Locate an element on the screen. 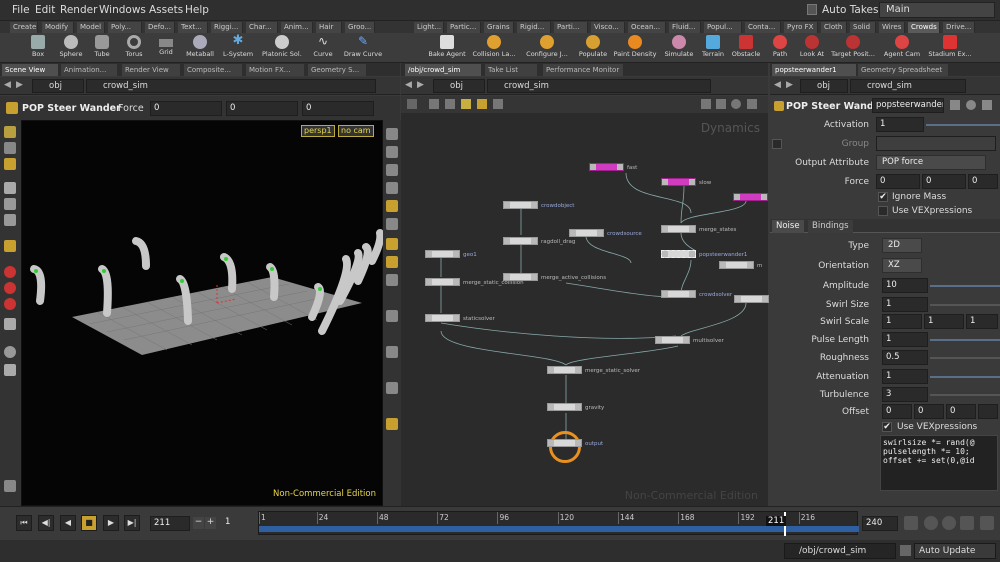 The width and height of the screenshot is (1000, 562). desktop-select: Main is located at coordinates (937, 10).